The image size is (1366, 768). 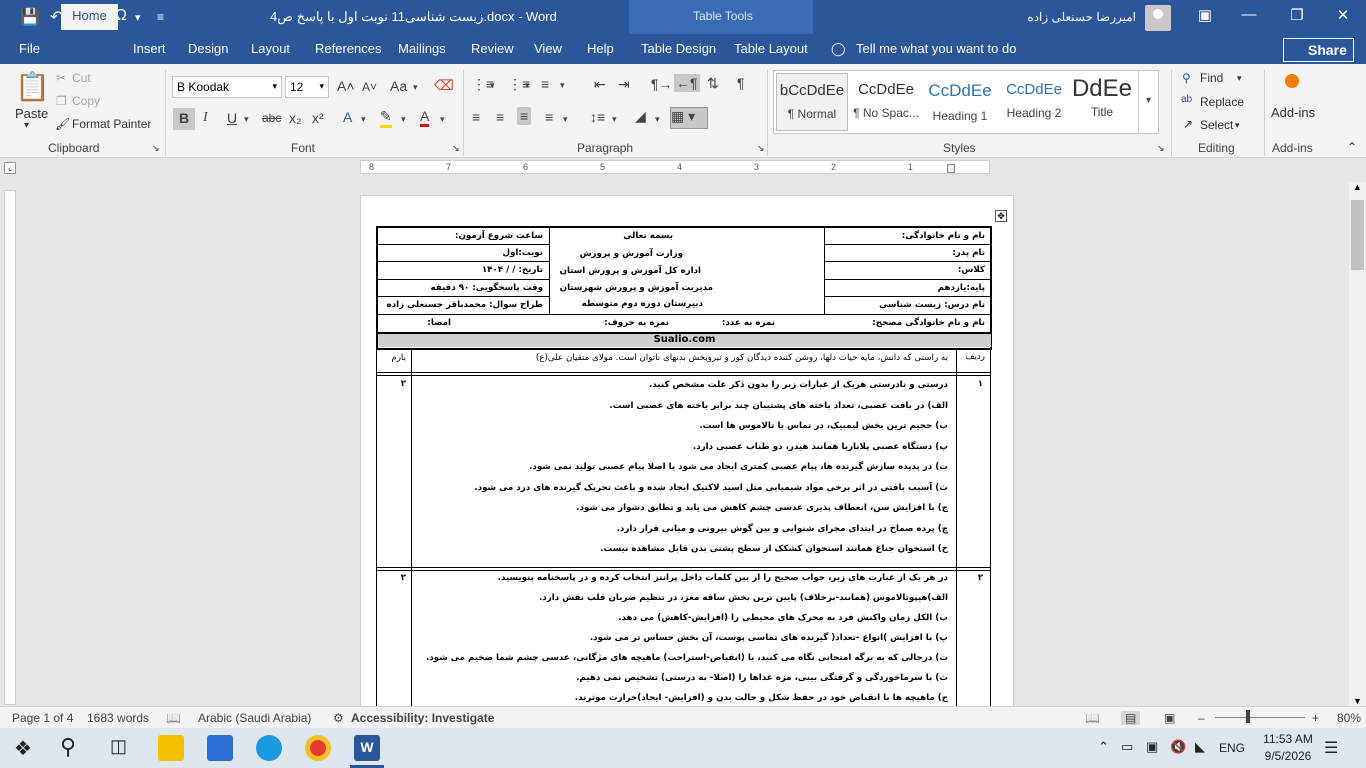 I want to click on font-launcher-icon: ↘, so click(x=456, y=148).